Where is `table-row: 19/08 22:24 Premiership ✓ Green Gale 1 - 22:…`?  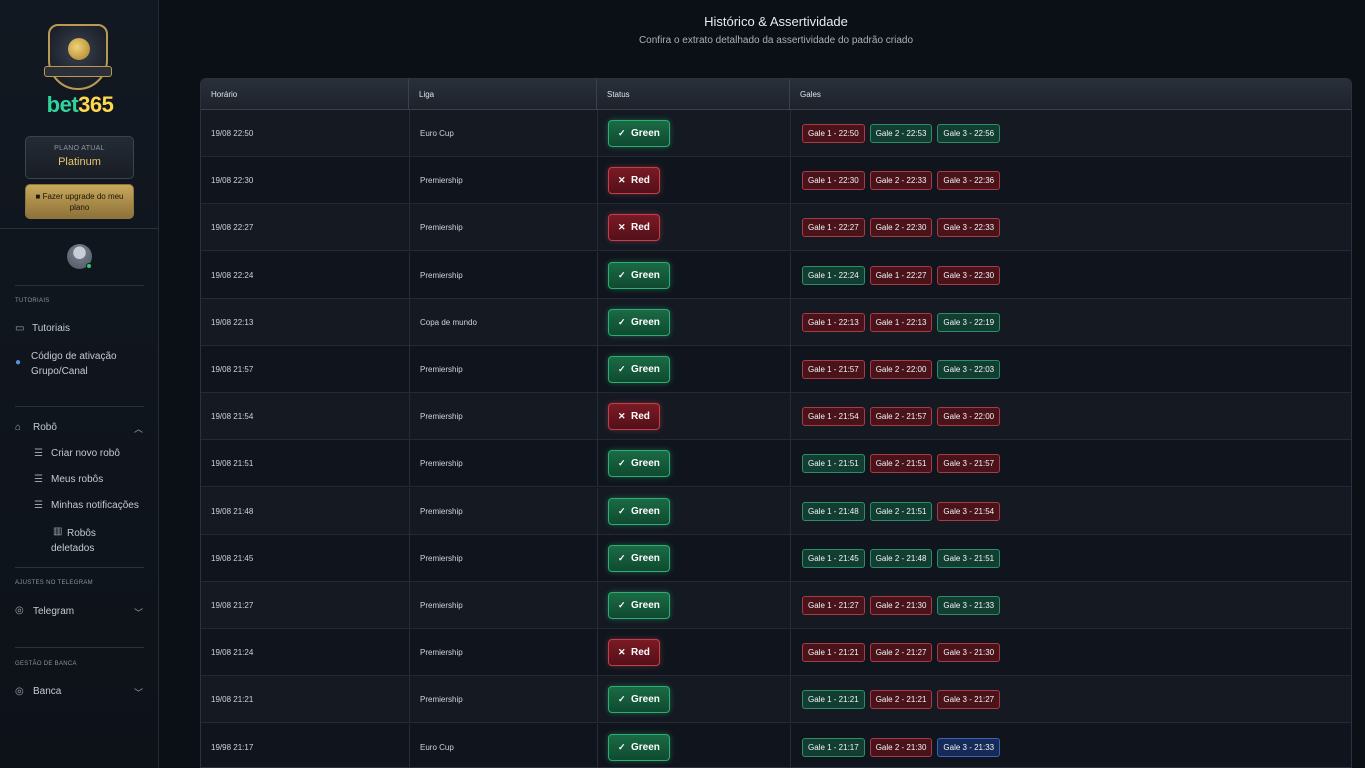 table-row: 19/08 22:24 Premiership ✓ Green Gale 1 - 22:… is located at coordinates (776, 275).